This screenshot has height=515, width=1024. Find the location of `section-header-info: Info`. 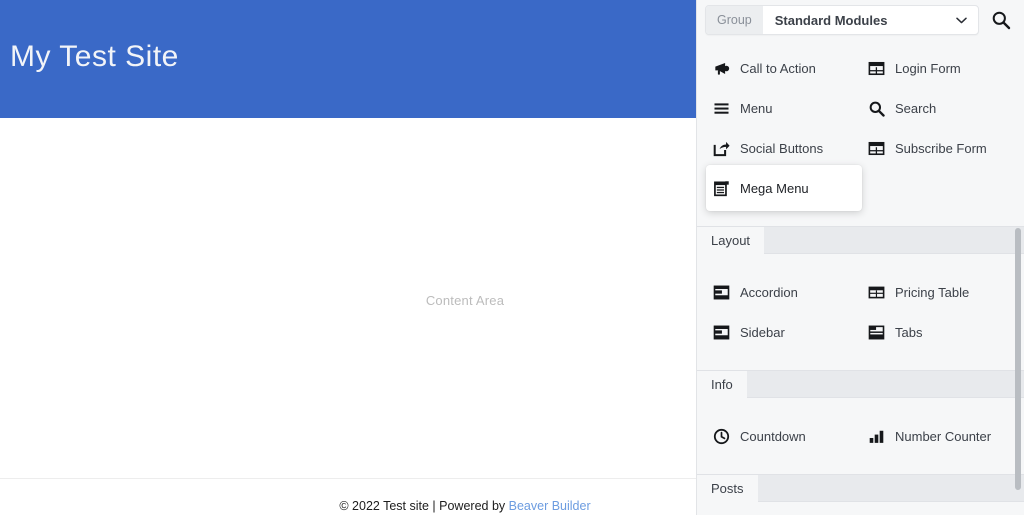

section-header-info: Info is located at coordinates (860, 384).